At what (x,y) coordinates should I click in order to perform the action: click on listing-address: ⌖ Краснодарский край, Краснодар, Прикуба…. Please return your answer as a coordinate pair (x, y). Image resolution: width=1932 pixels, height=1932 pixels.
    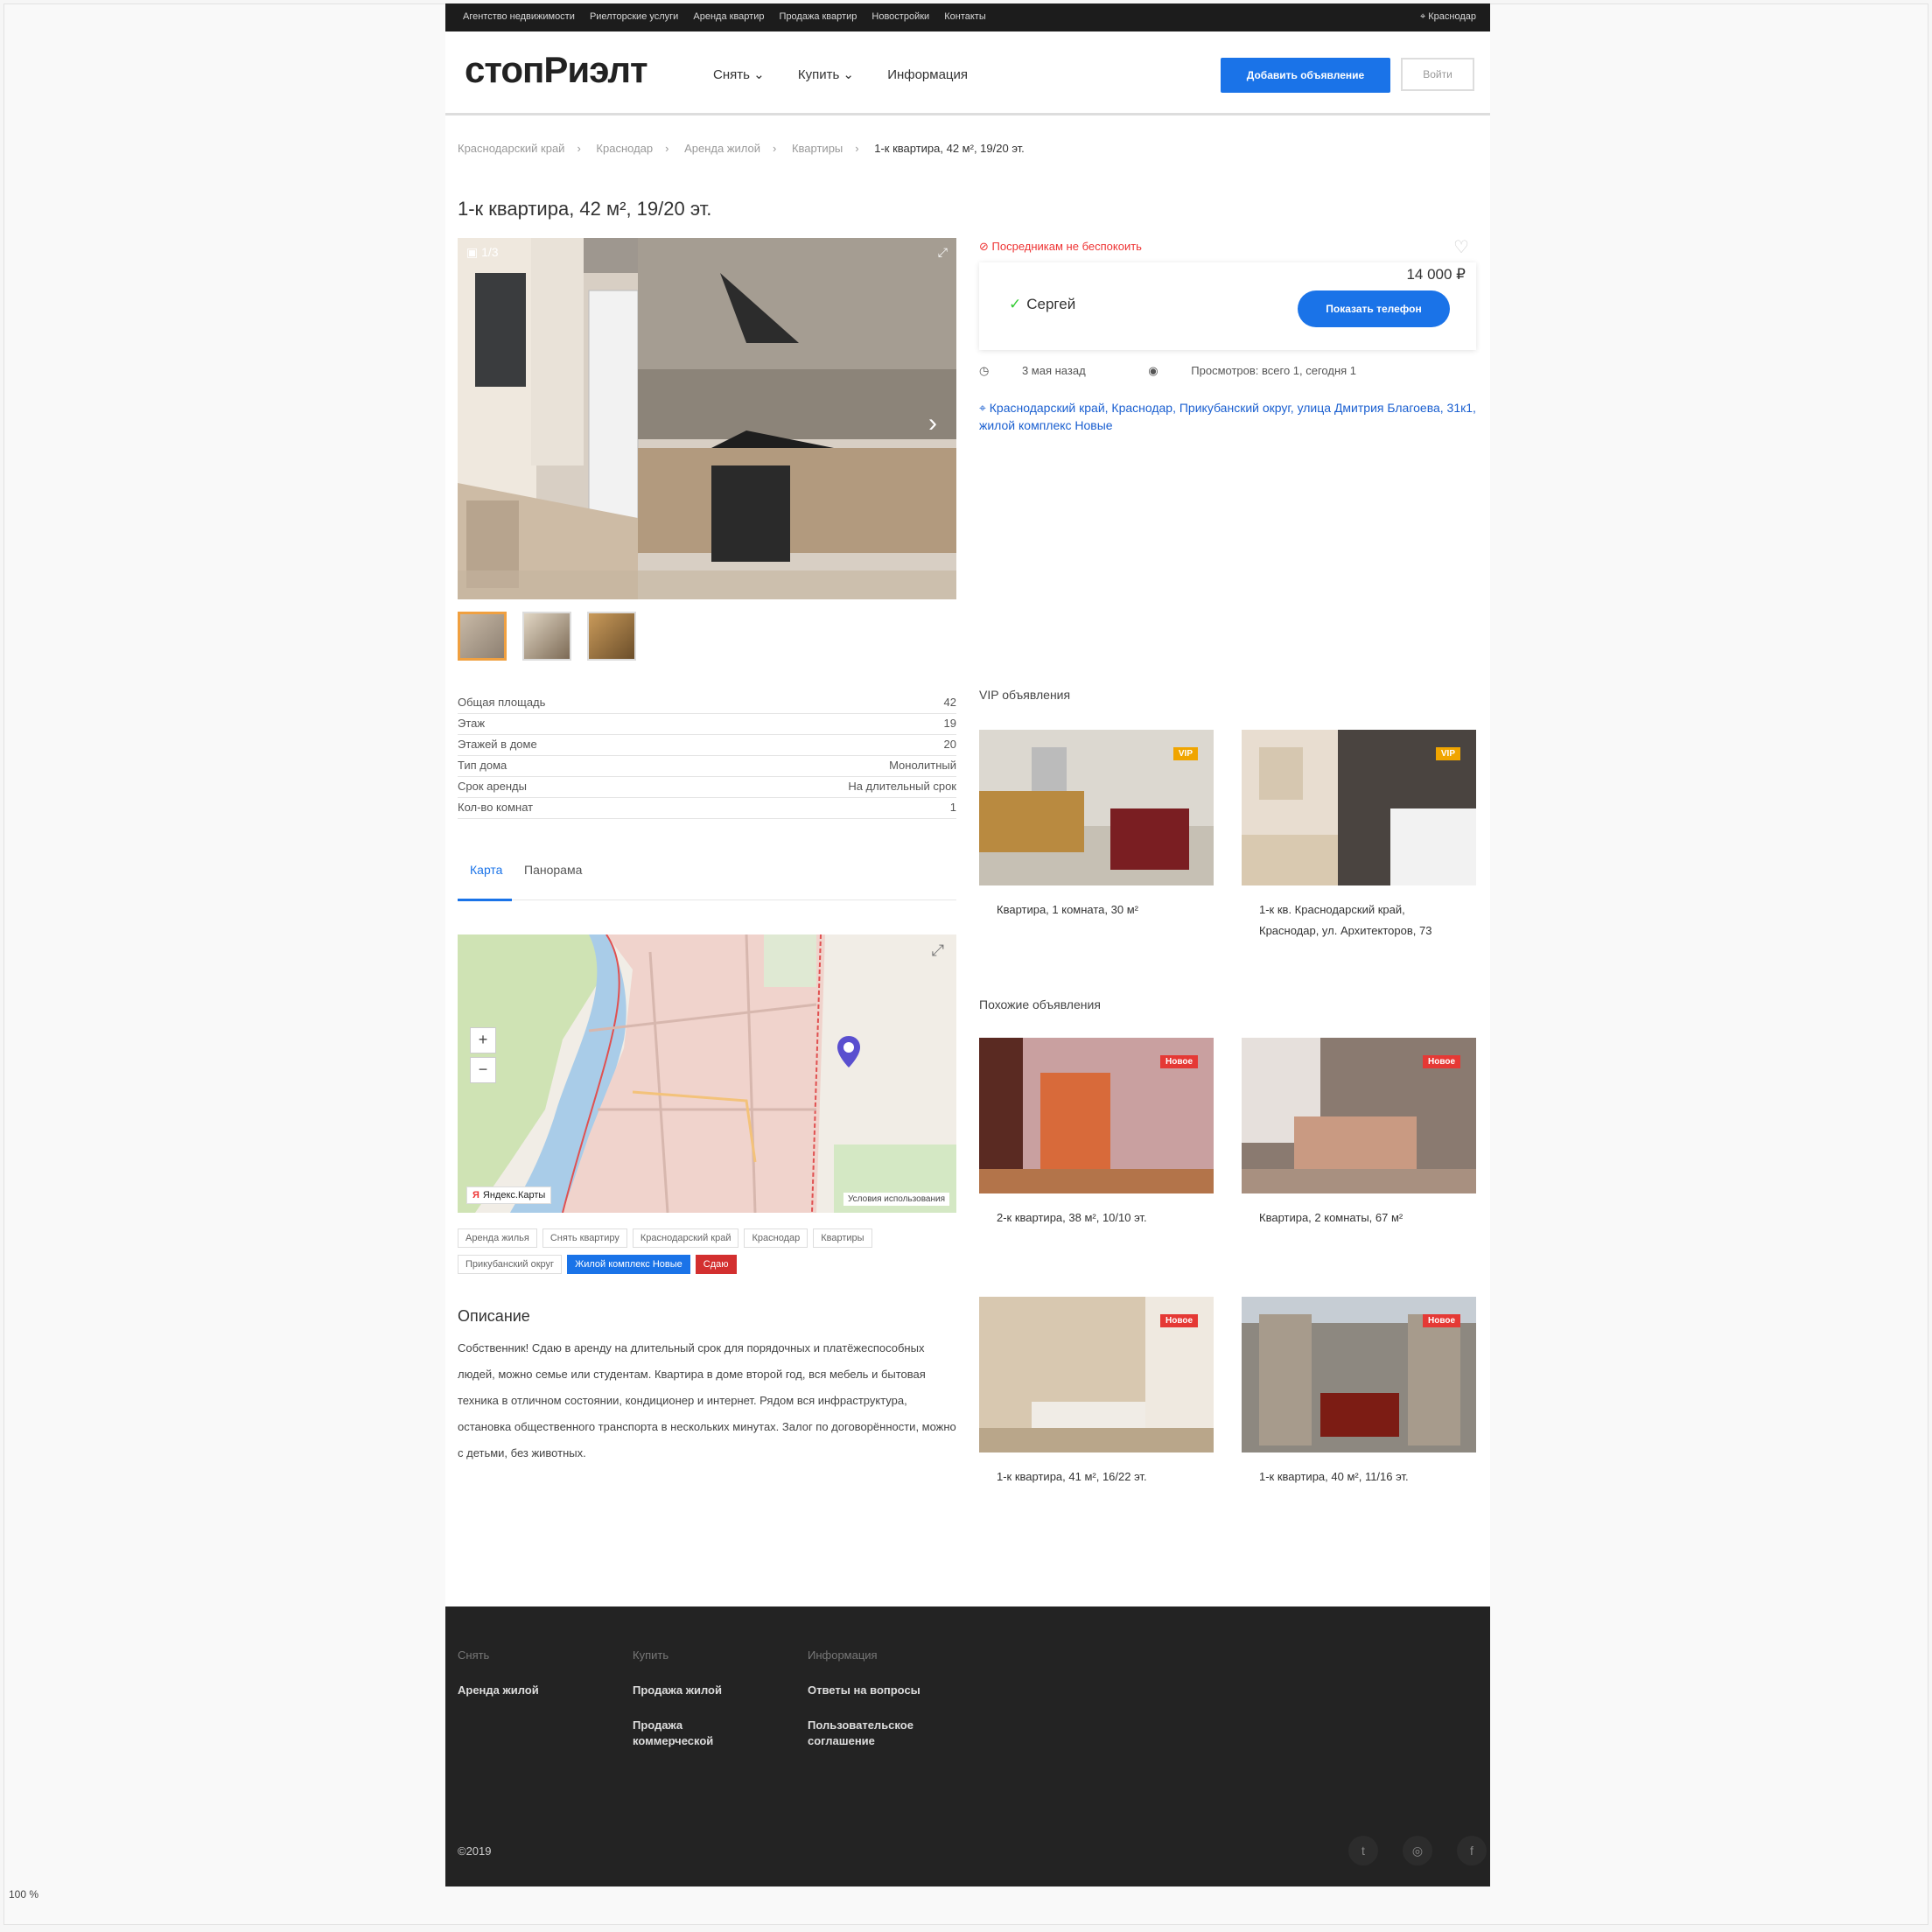
    Looking at the image, I should click on (1230, 416).